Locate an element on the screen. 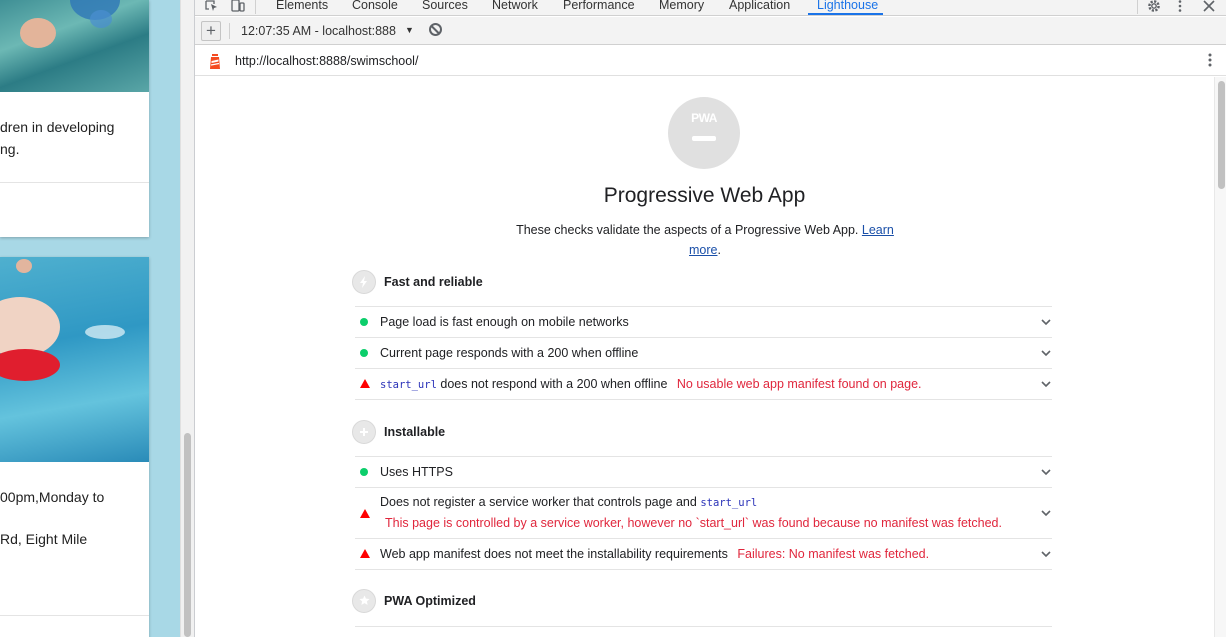 Image resolution: width=1226 pixels, height=637 pixels. device-toolbar-icon is located at coordinates (238, 7).